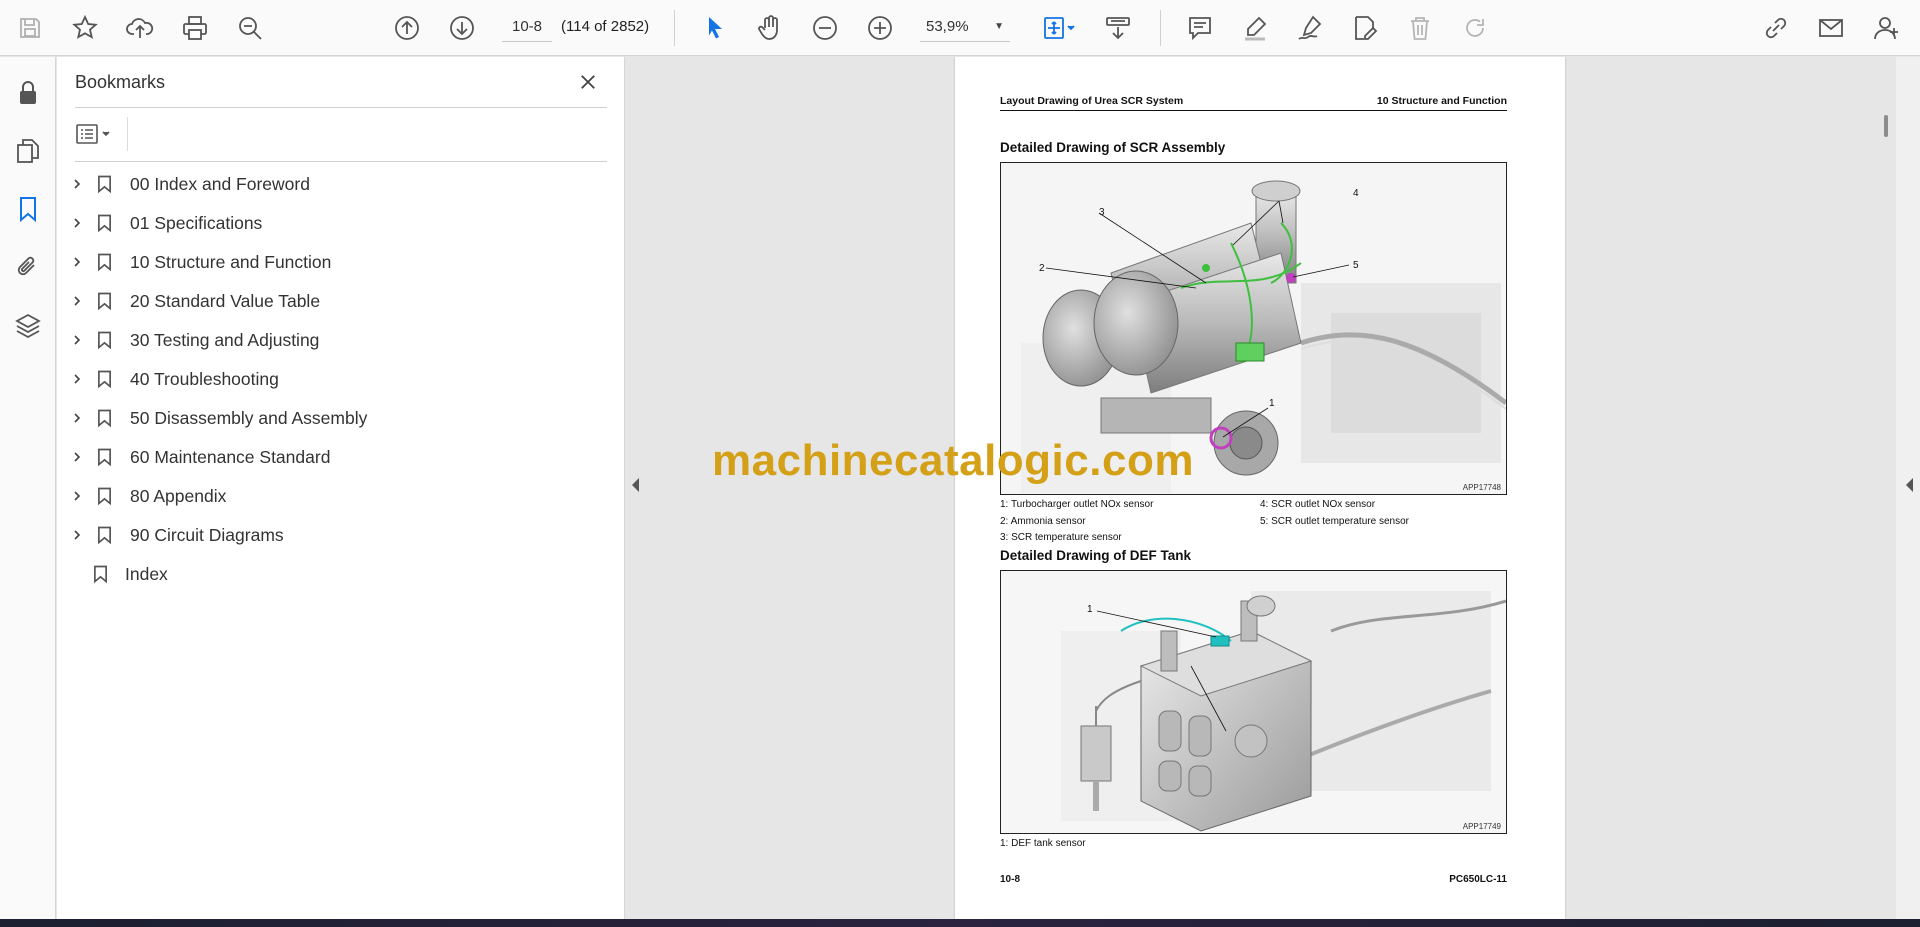  What do you see at coordinates (1253, 110) in the screenshot?
I see `header-rule` at bounding box center [1253, 110].